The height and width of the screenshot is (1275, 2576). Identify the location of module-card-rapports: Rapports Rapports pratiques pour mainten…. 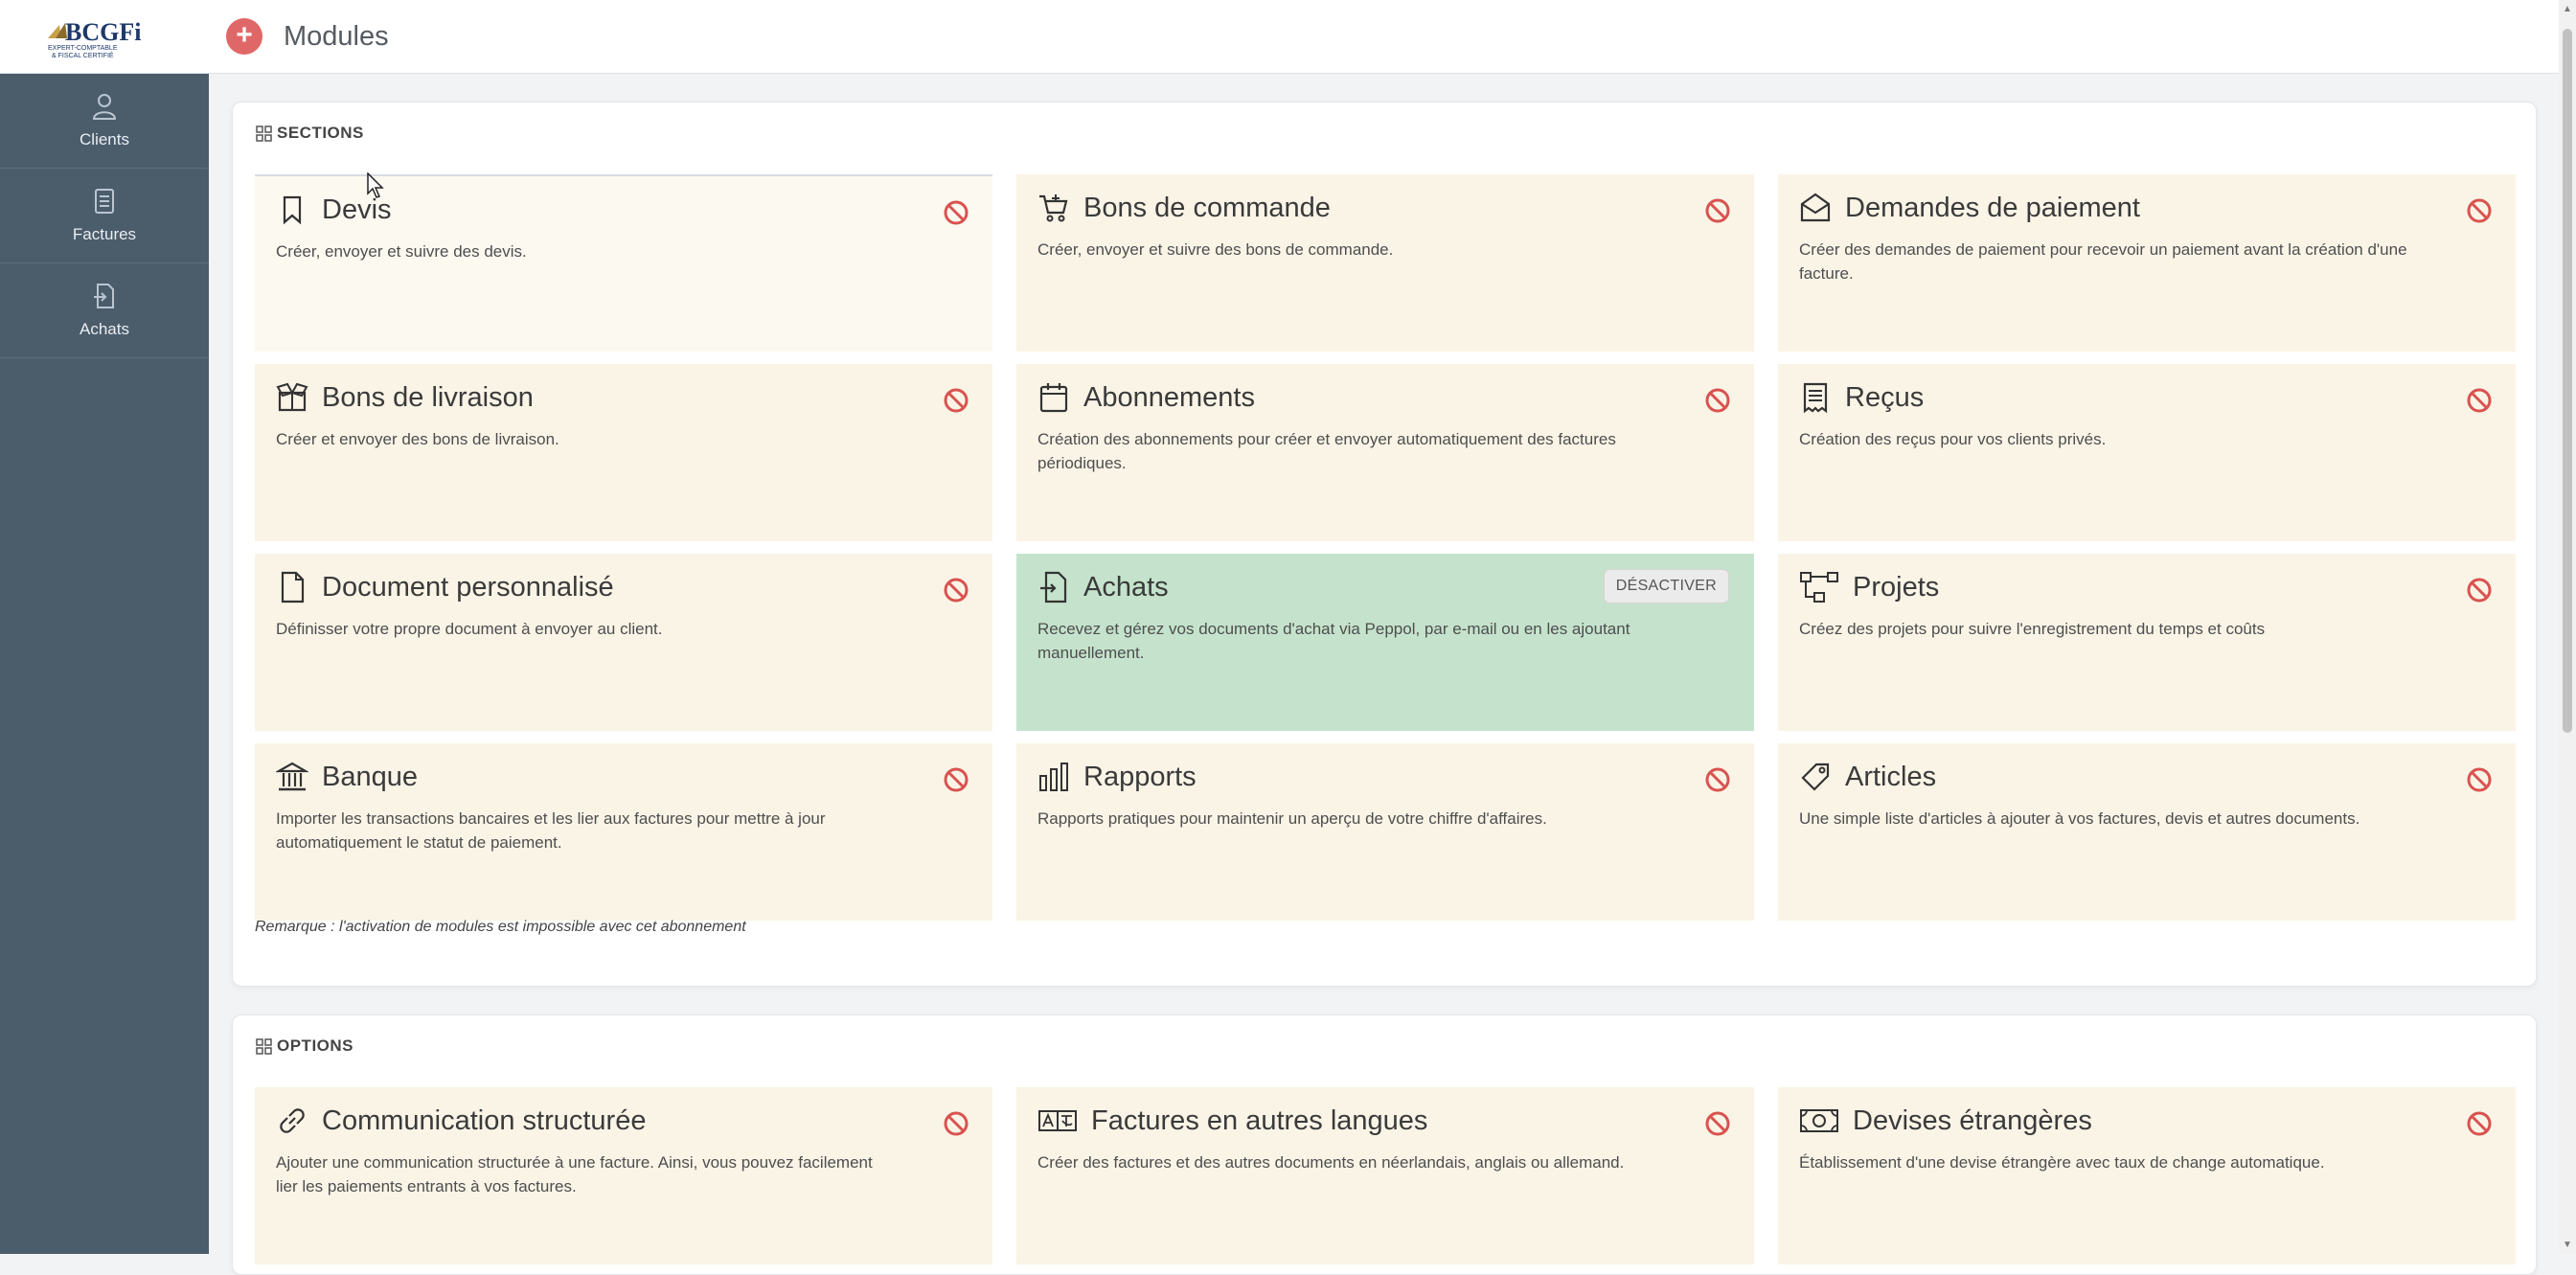
(1385, 832).